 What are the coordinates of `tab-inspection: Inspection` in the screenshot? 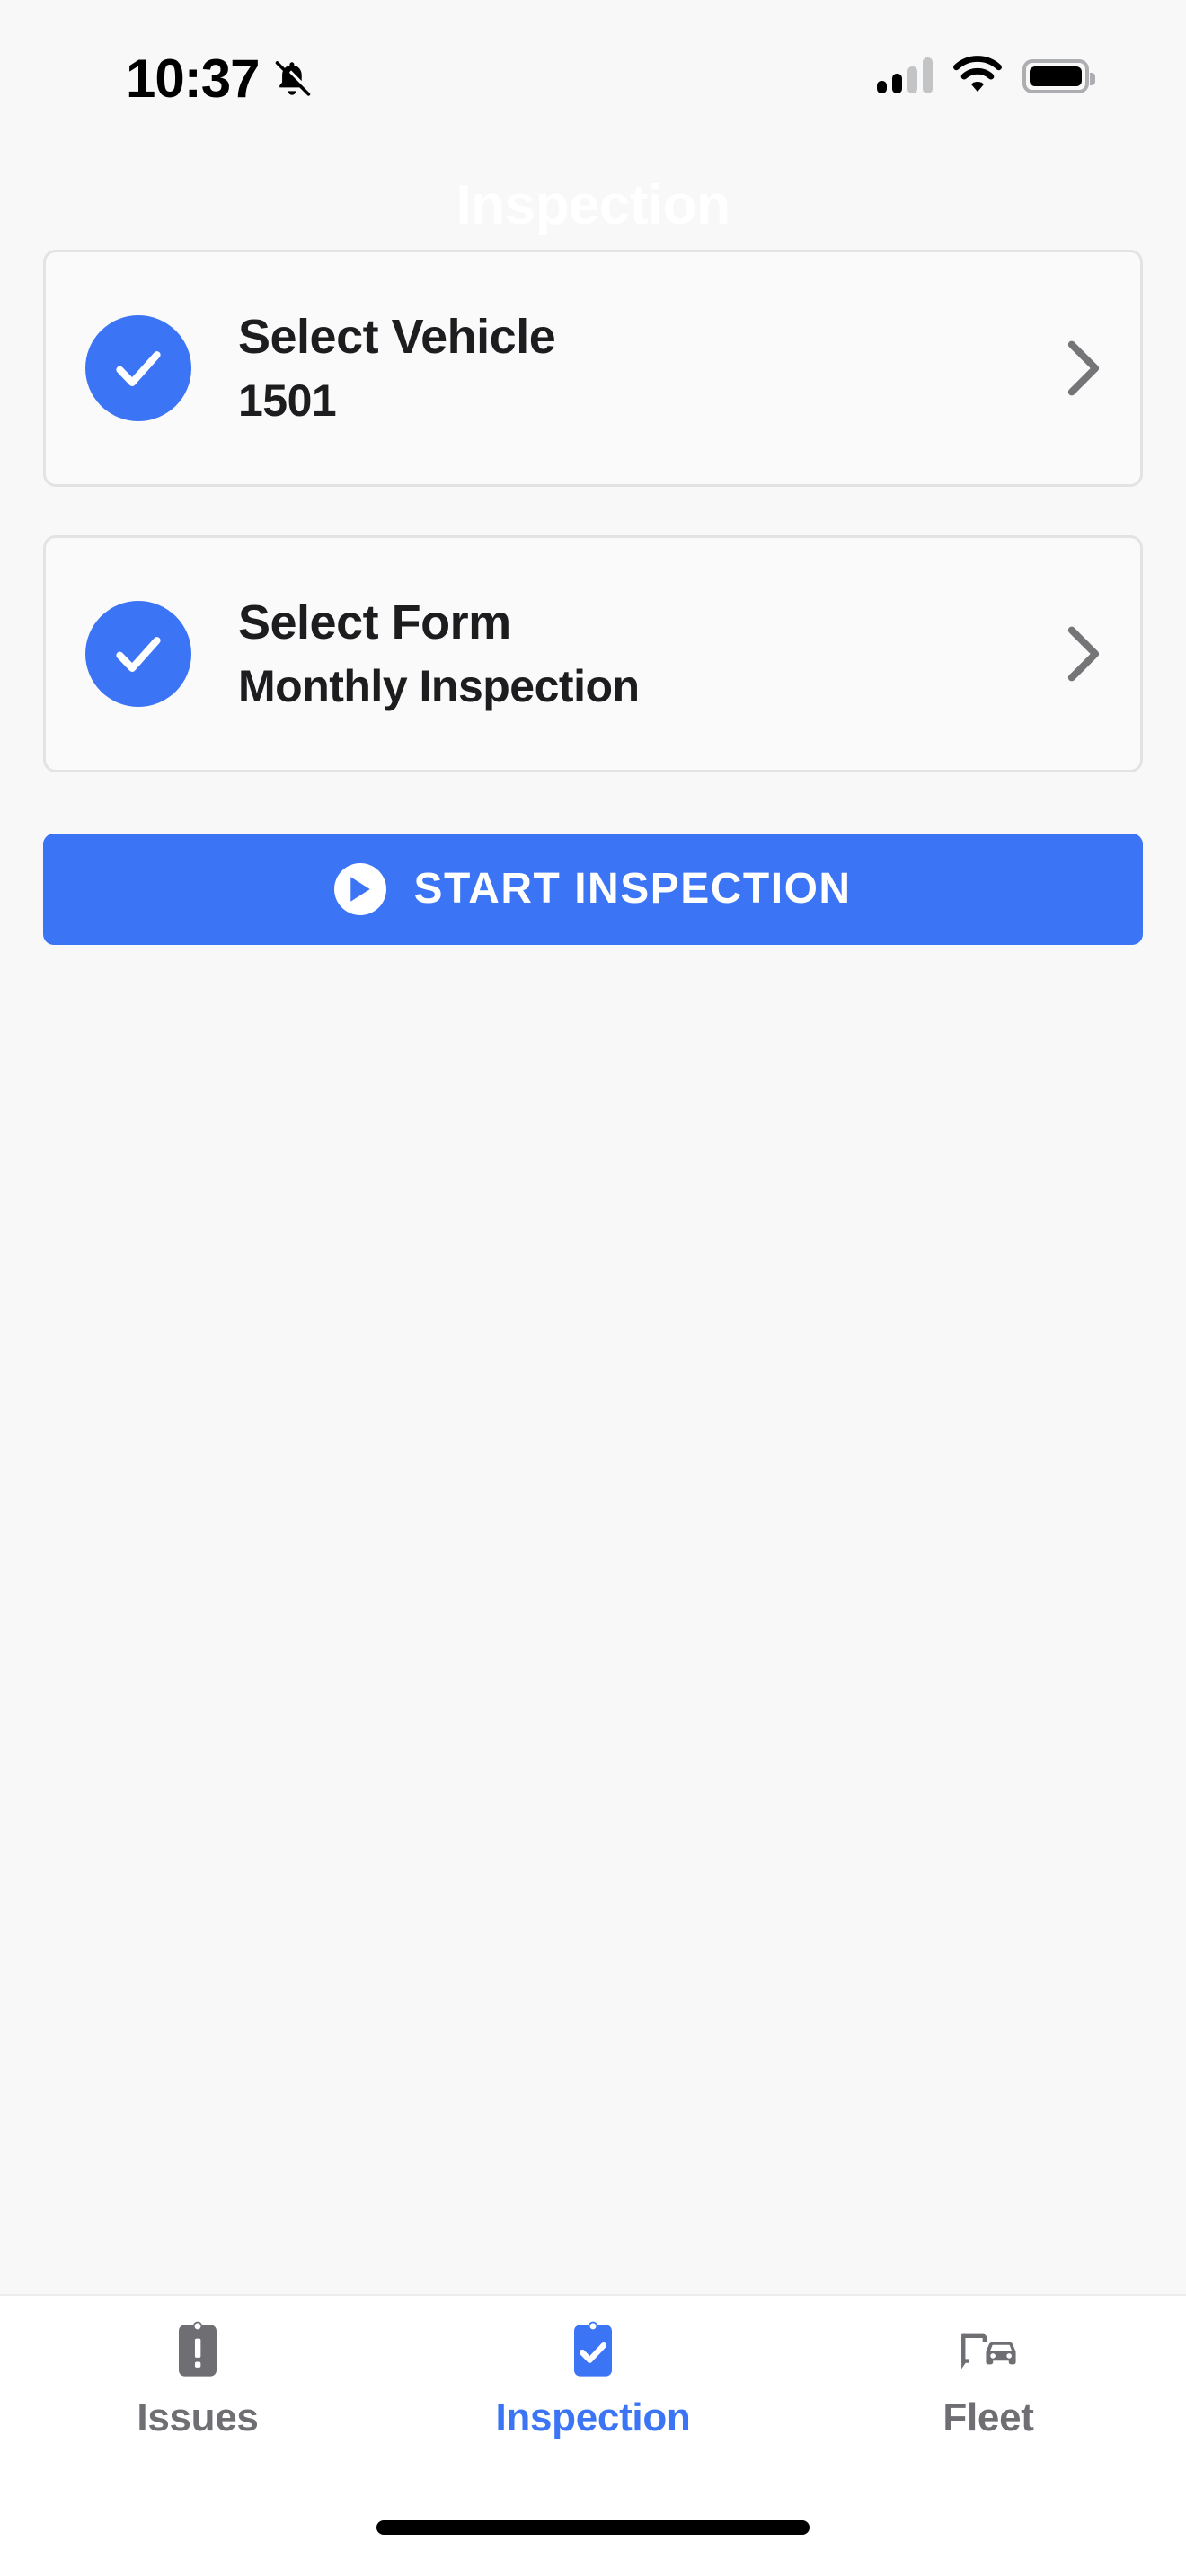 It's located at (593, 2378).